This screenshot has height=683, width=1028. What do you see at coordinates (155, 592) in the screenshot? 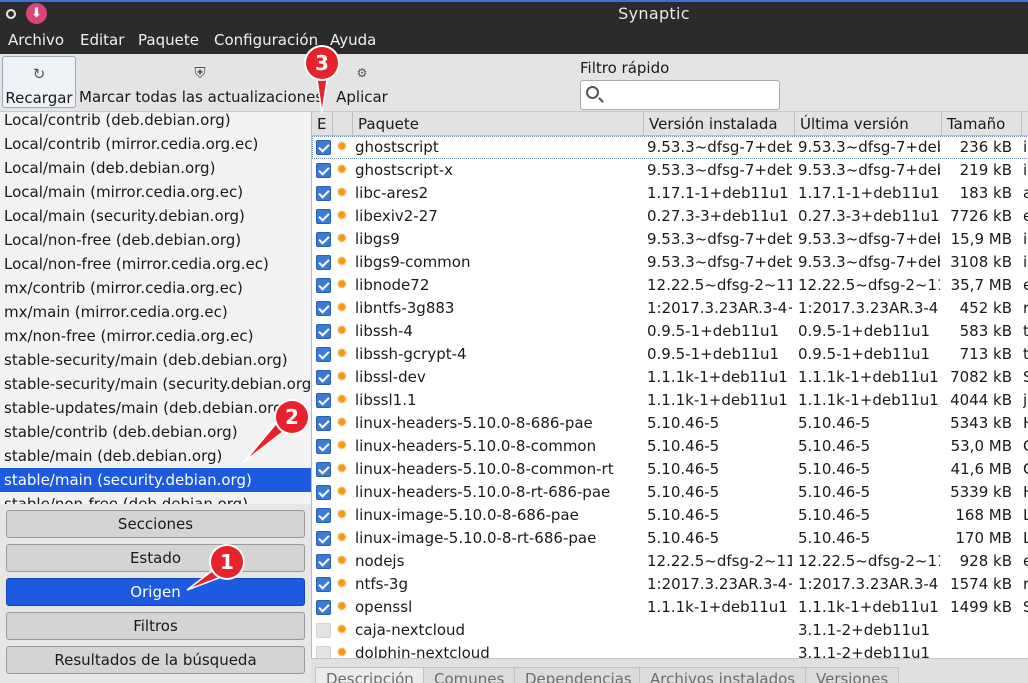
I see `origin-button: Origen` at bounding box center [155, 592].